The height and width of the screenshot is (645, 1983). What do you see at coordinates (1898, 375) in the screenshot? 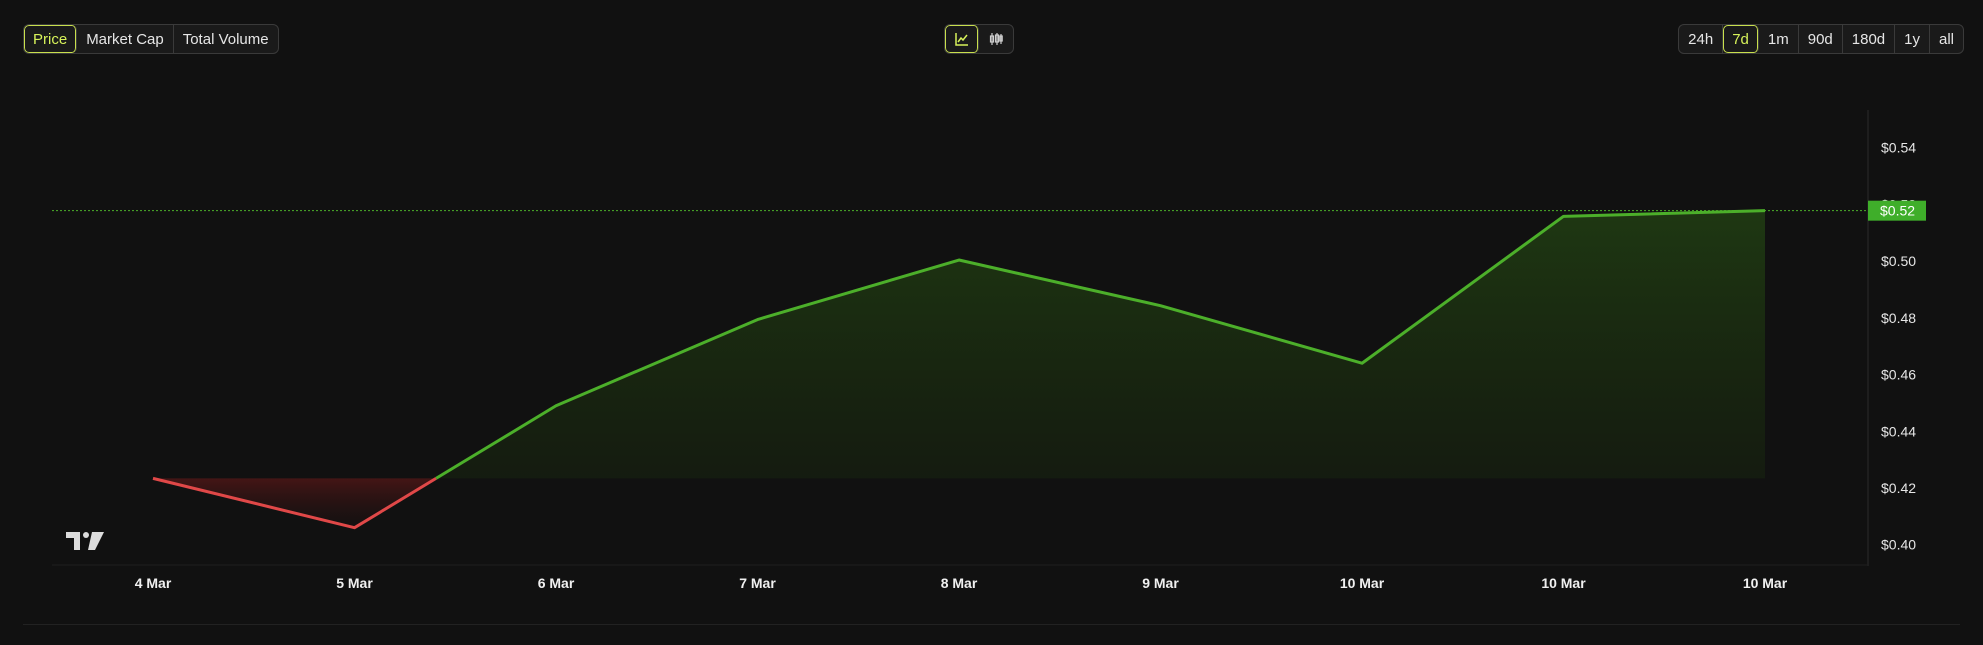
I see `y-tick-label: $0.46` at bounding box center [1898, 375].